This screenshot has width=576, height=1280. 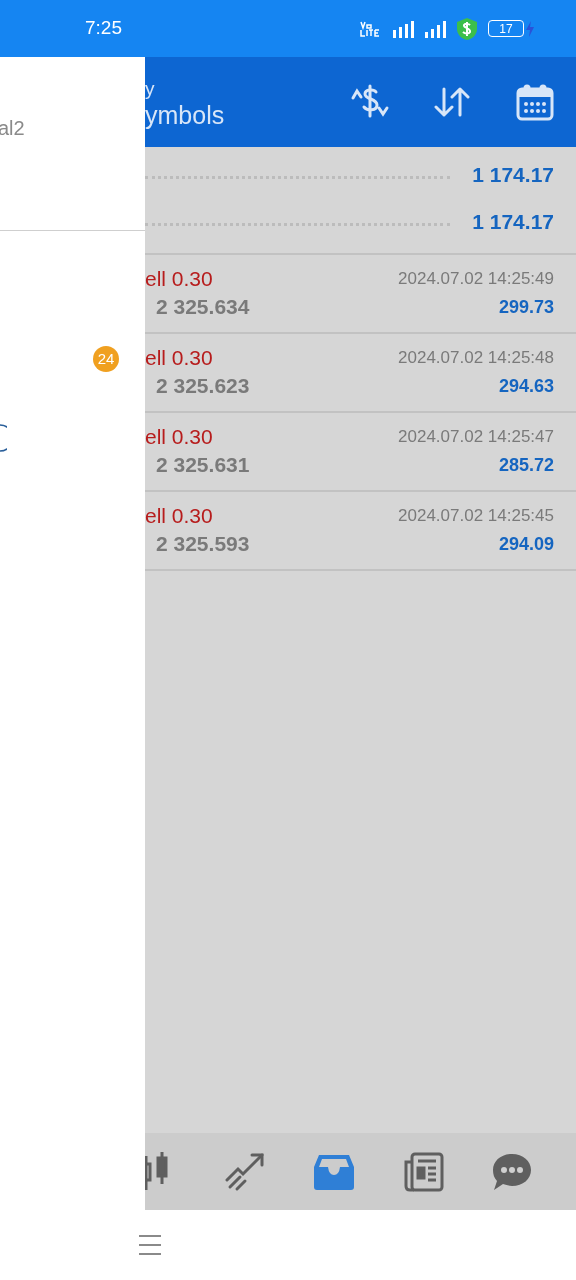 What do you see at coordinates (476, 358) in the screenshot?
I see `position-time: 2024.07.02 14:25:48` at bounding box center [476, 358].